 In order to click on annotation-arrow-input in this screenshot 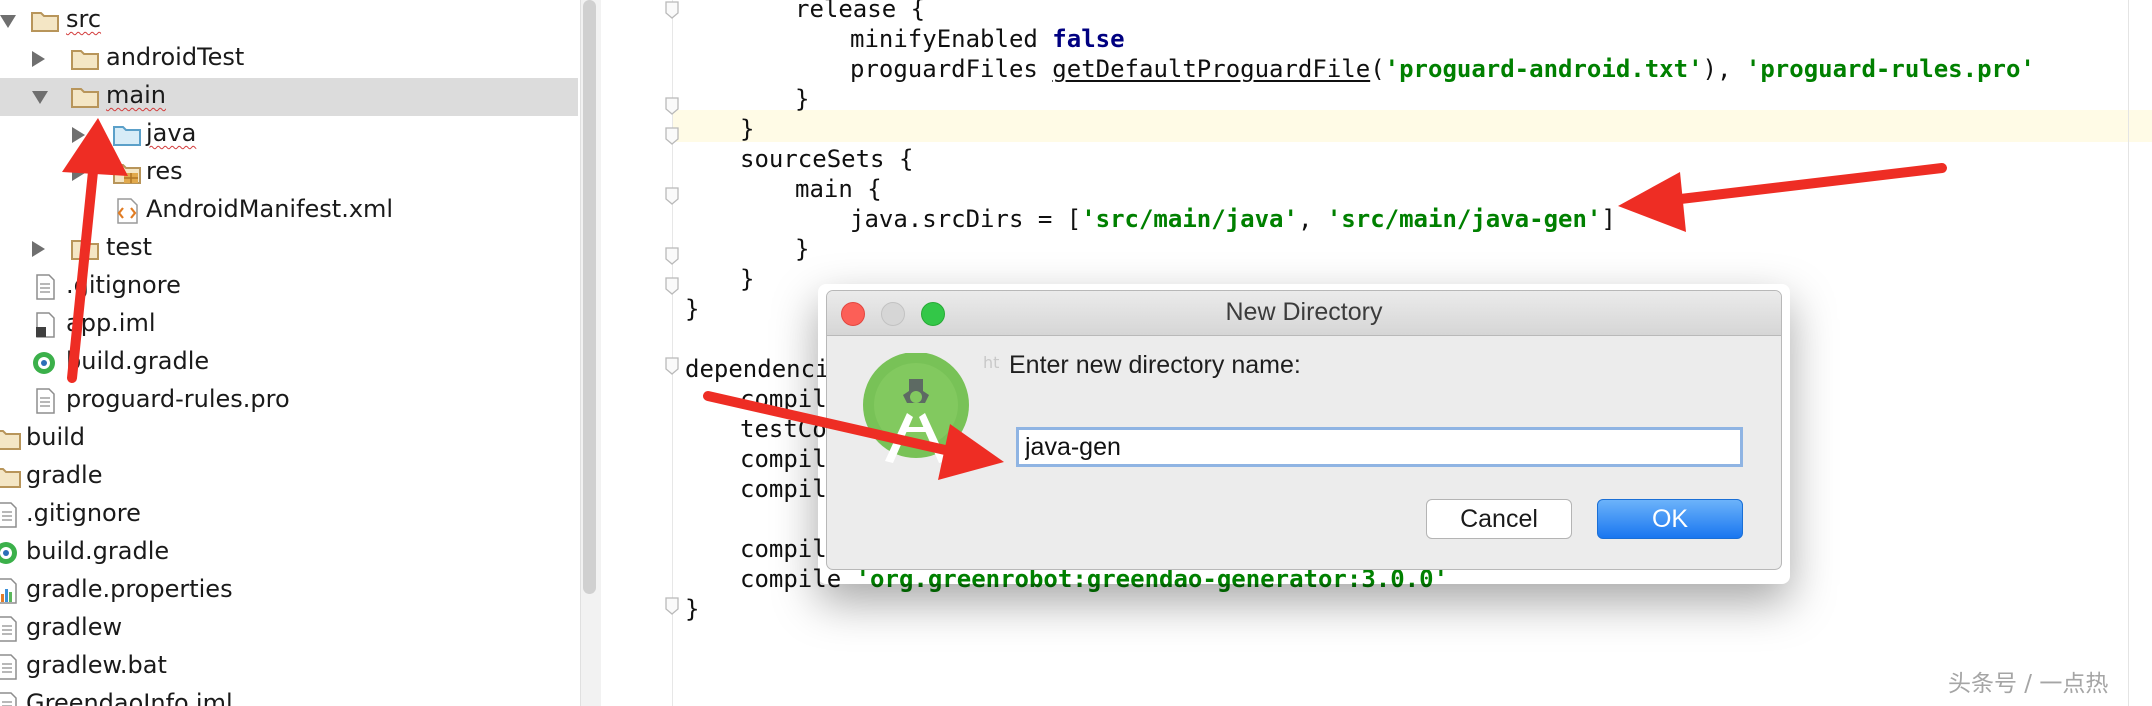, I will do `click(853, 435)`.